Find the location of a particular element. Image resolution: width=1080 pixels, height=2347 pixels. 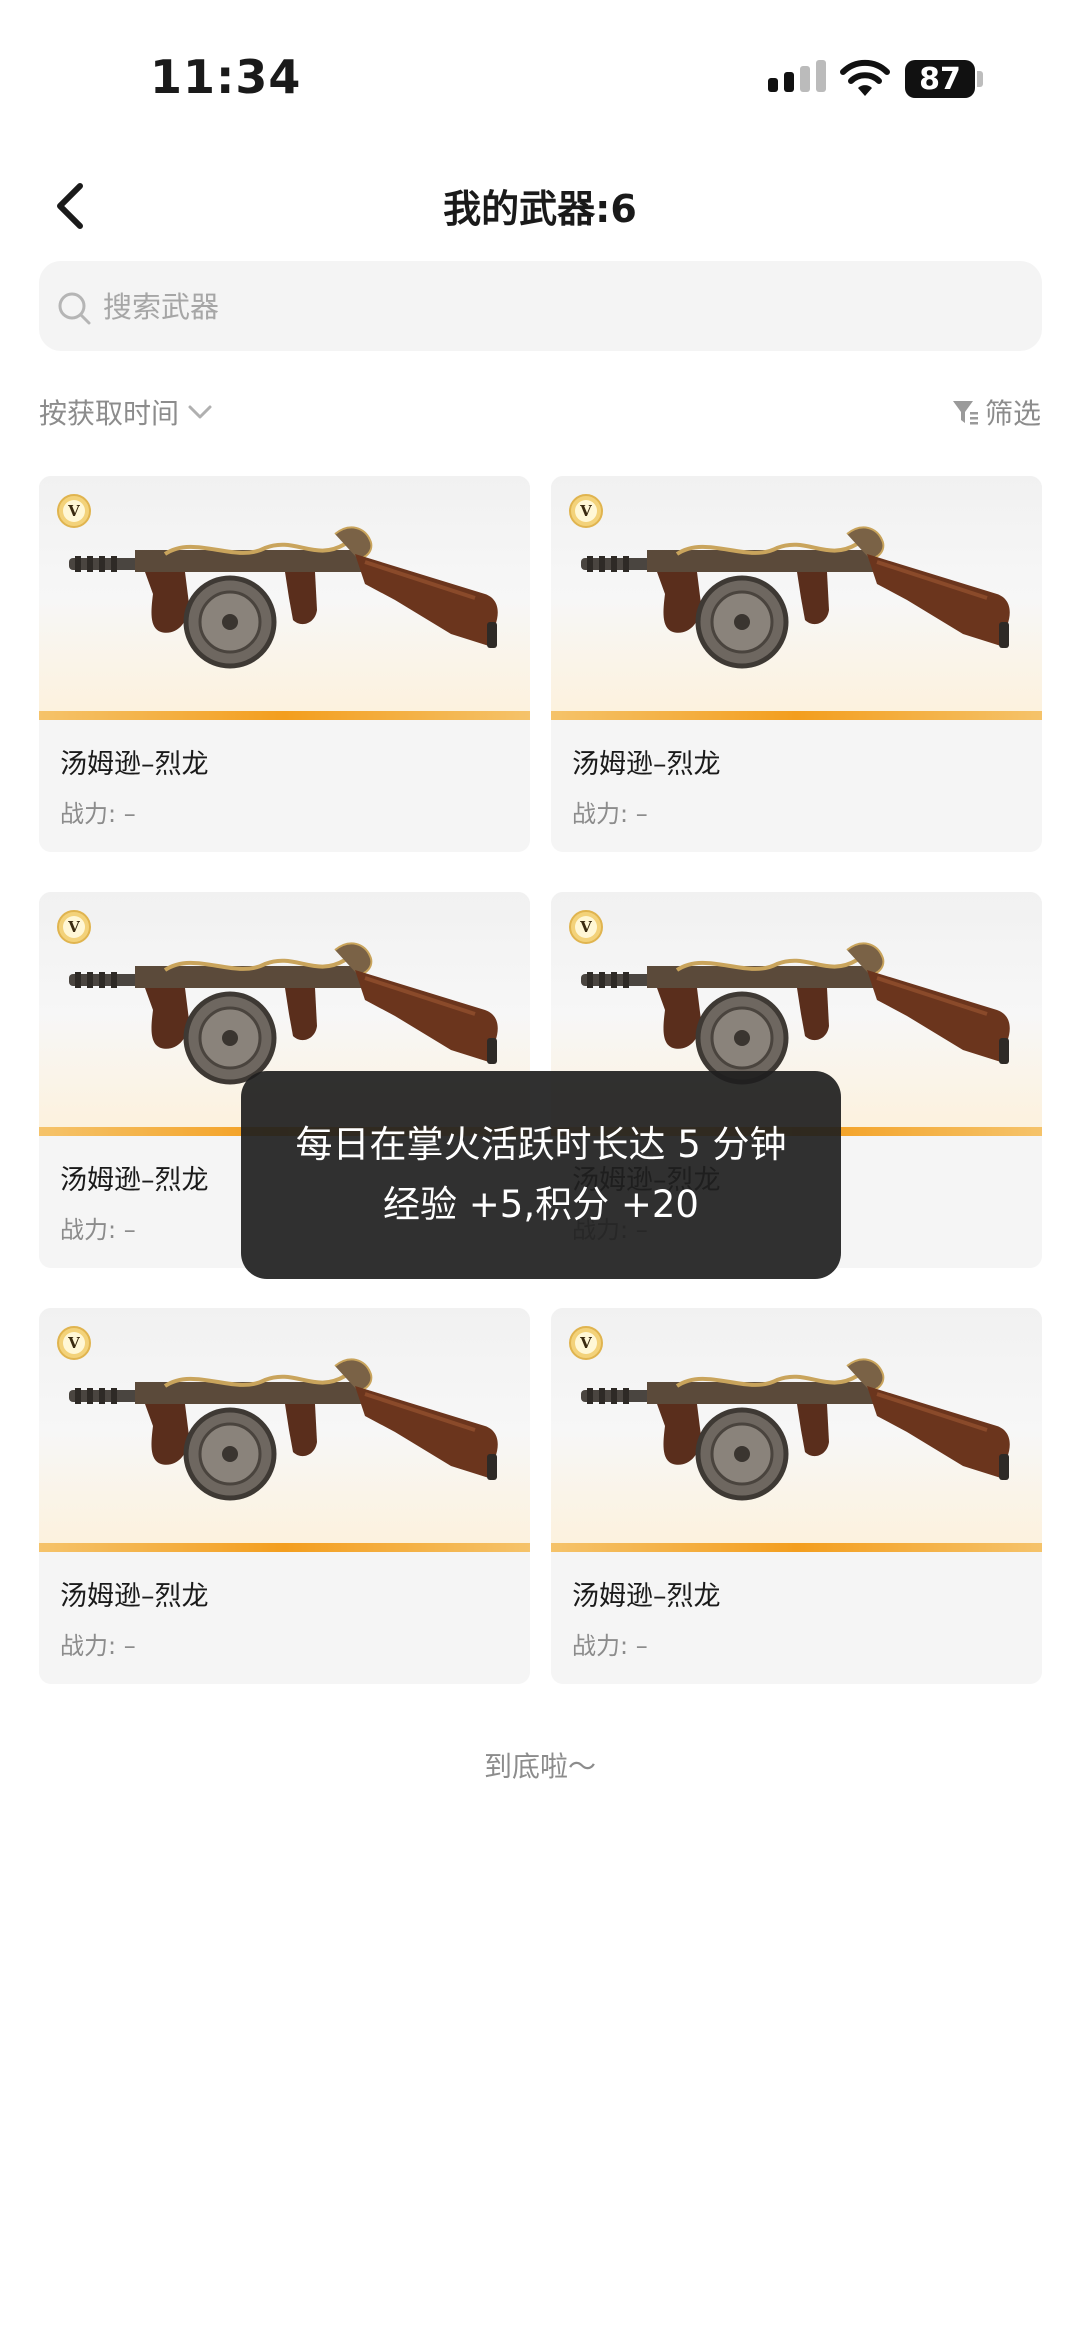

status-bar: 11:34 87 is located at coordinates (540, 75).